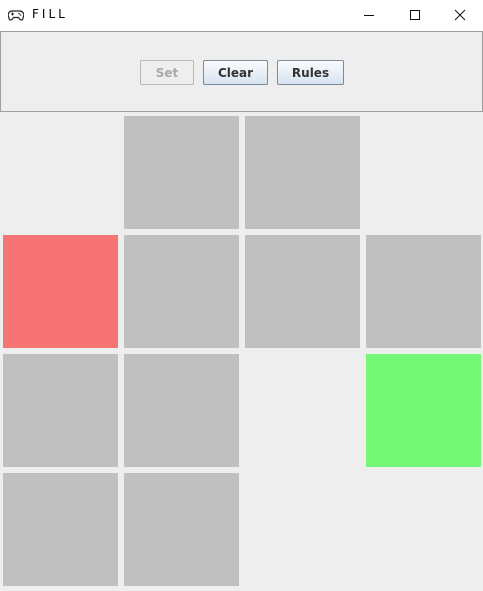 The height and width of the screenshot is (591, 483). Describe the element at coordinates (16, 15) in the screenshot. I see `gamepad-icon` at that location.